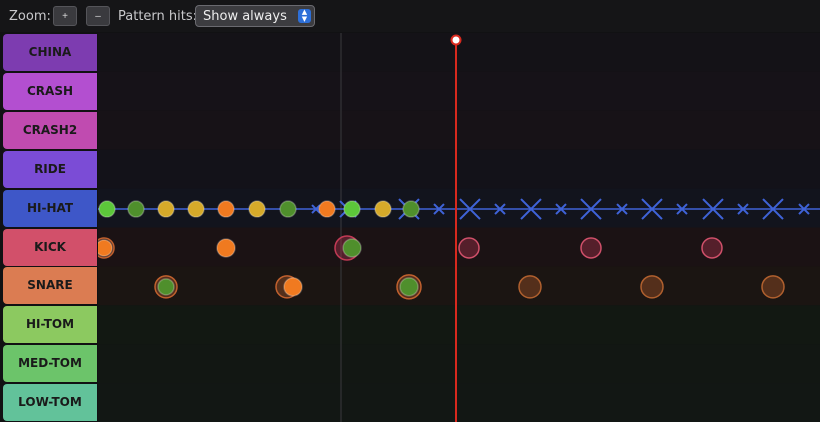  I want to click on zoom-label: Zoom:, so click(30, 16).